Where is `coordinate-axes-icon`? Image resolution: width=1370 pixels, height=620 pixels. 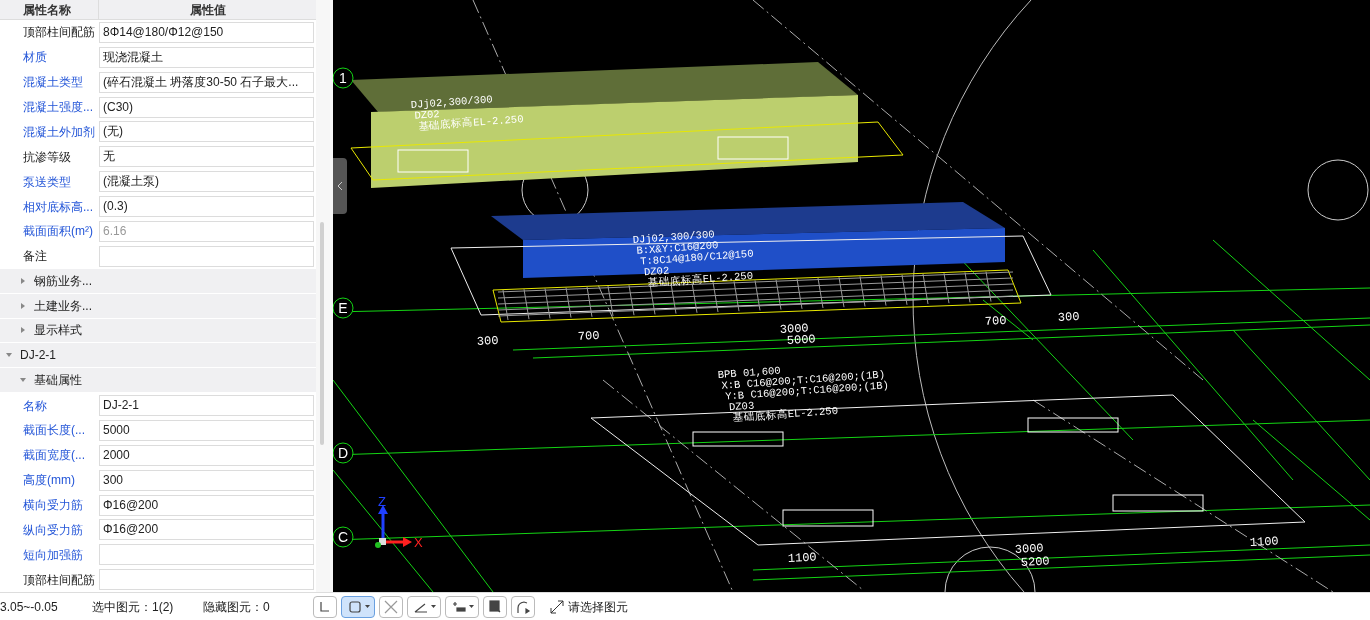 coordinate-axes-icon is located at coordinates (393, 526).